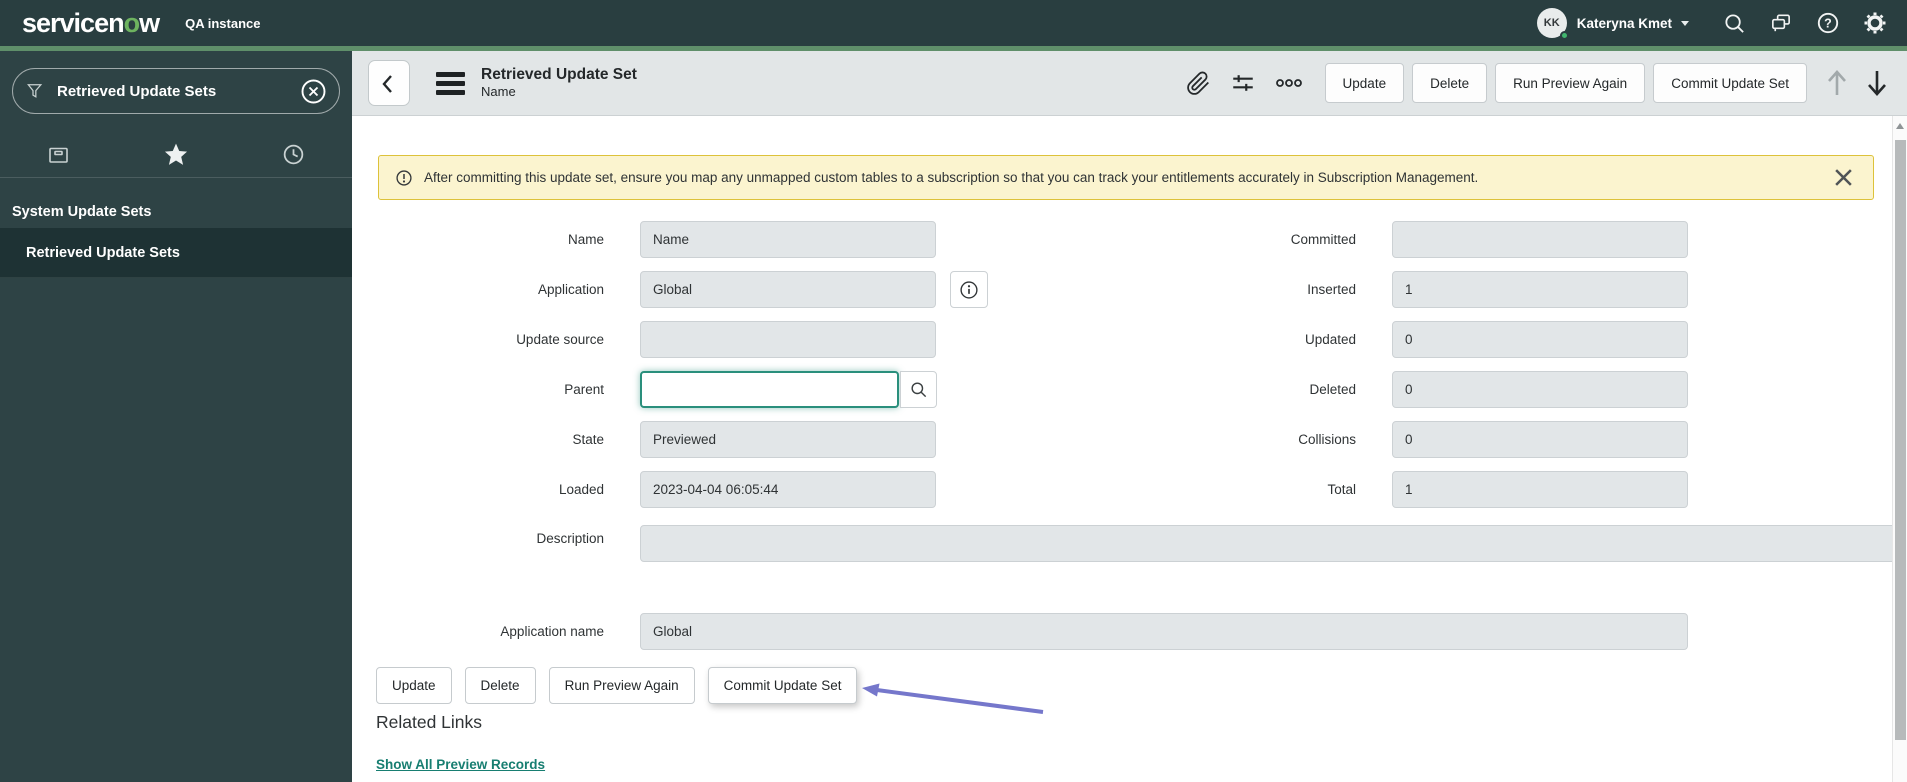 The height and width of the screenshot is (782, 1907). Describe the element at coordinates (498, 91) in the screenshot. I see `form-subtitle: Name` at that location.